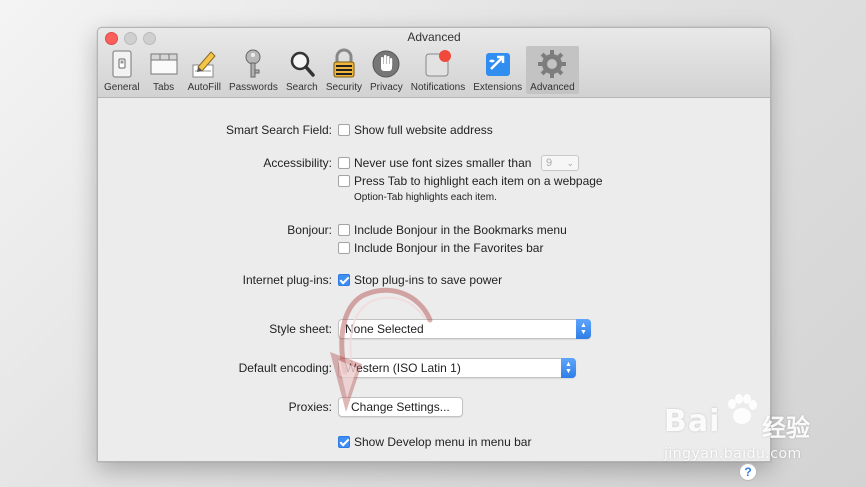  Describe the element at coordinates (464, 329) in the screenshot. I see `style-sheet-popup: None Selected ▲ ▼` at that location.